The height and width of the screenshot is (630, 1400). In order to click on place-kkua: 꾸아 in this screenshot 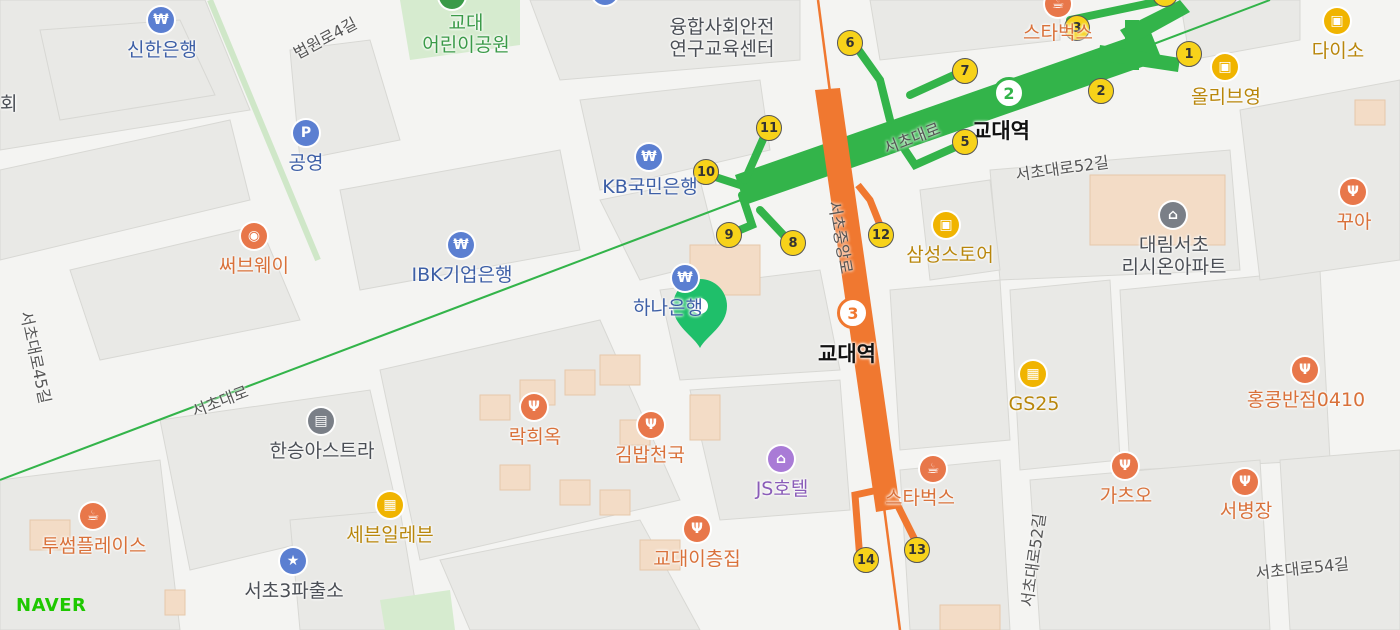, I will do `click(1354, 222)`.